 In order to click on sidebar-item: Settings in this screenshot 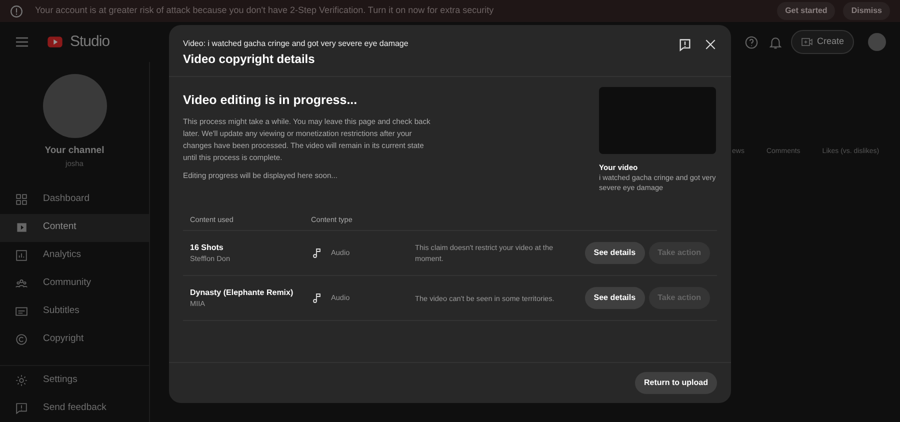, I will do `click(74, 380)`.